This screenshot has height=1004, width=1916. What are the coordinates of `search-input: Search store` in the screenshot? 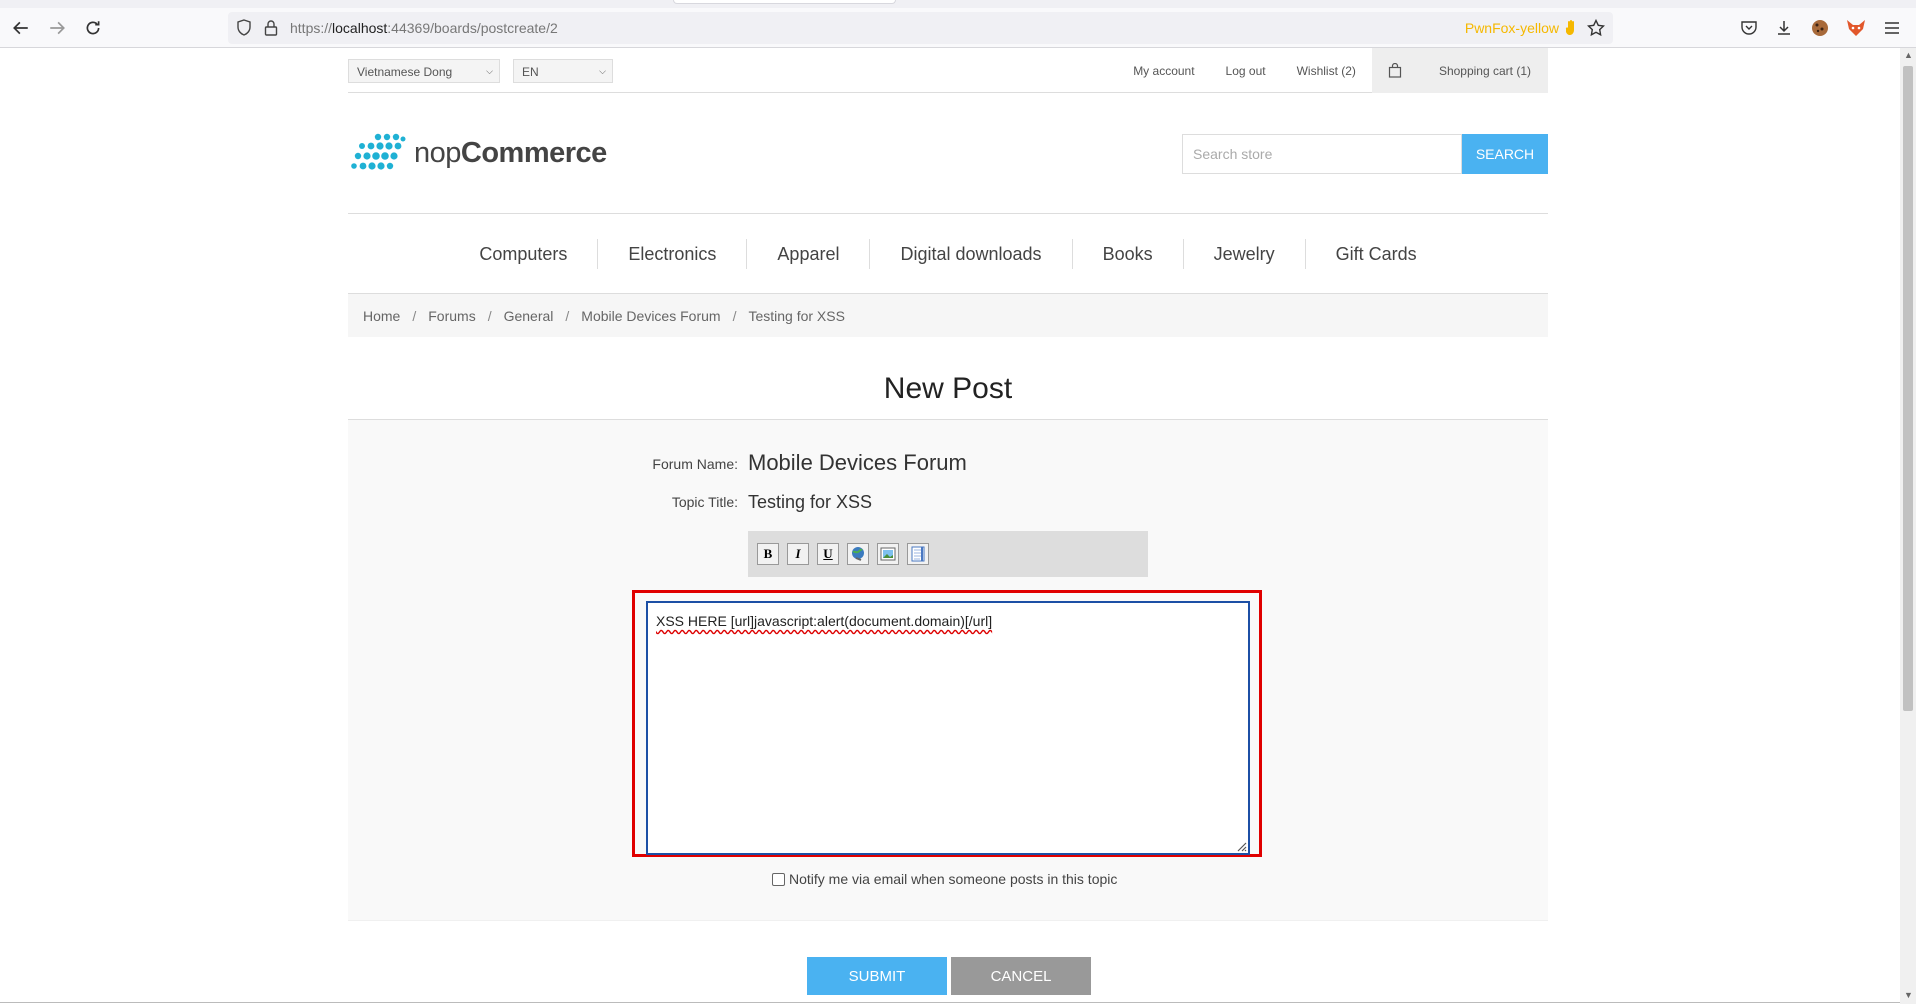 It's located at (1322, 154).